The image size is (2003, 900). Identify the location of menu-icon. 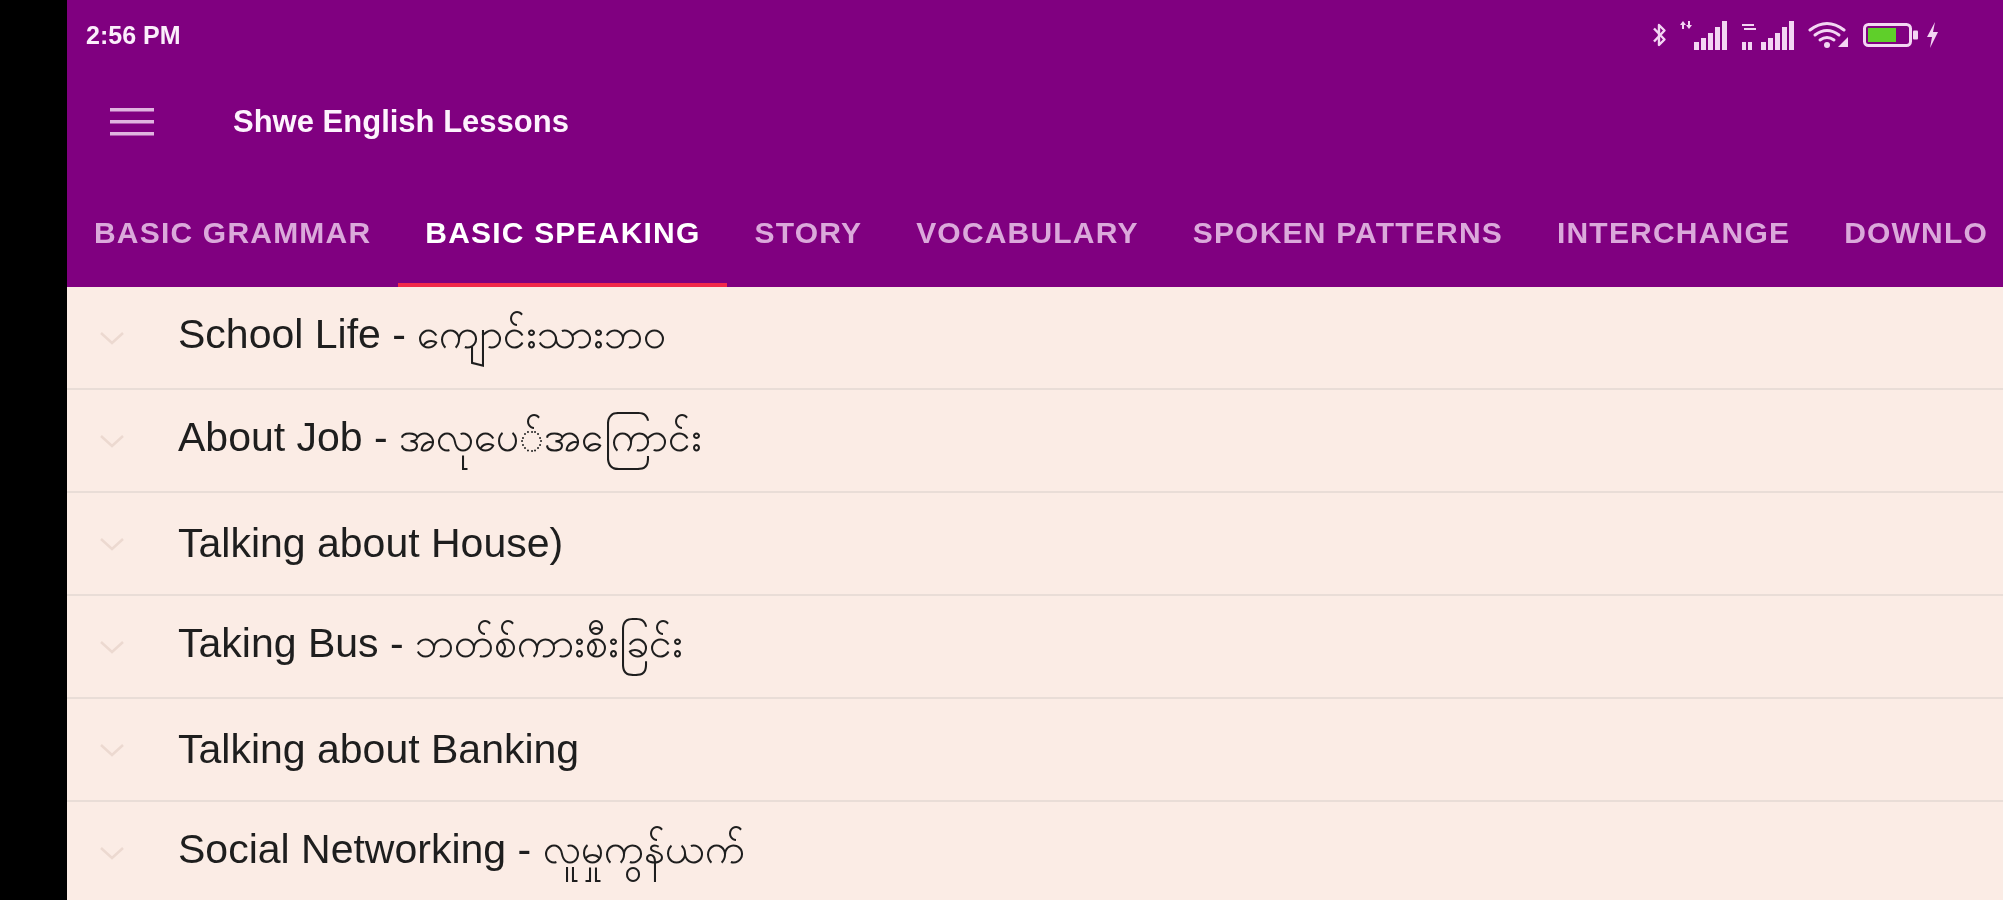
(132, 121).